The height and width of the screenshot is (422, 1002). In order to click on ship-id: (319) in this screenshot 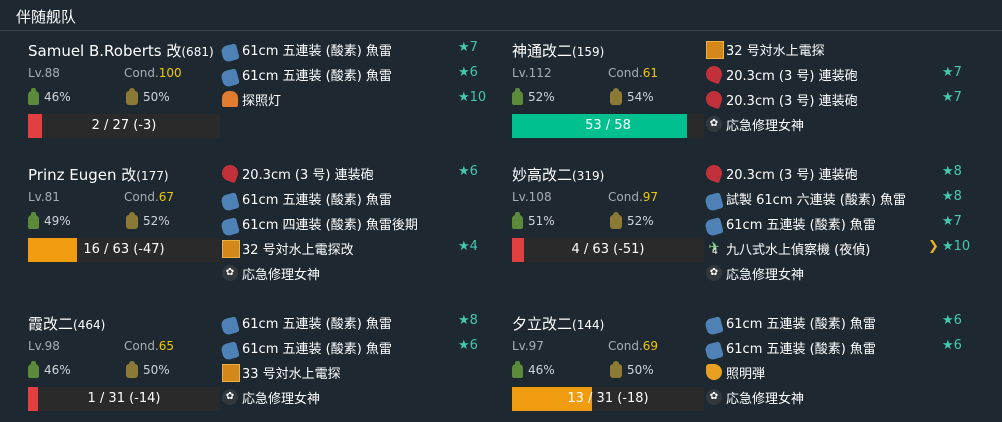, I will do `click(588, 176)`.